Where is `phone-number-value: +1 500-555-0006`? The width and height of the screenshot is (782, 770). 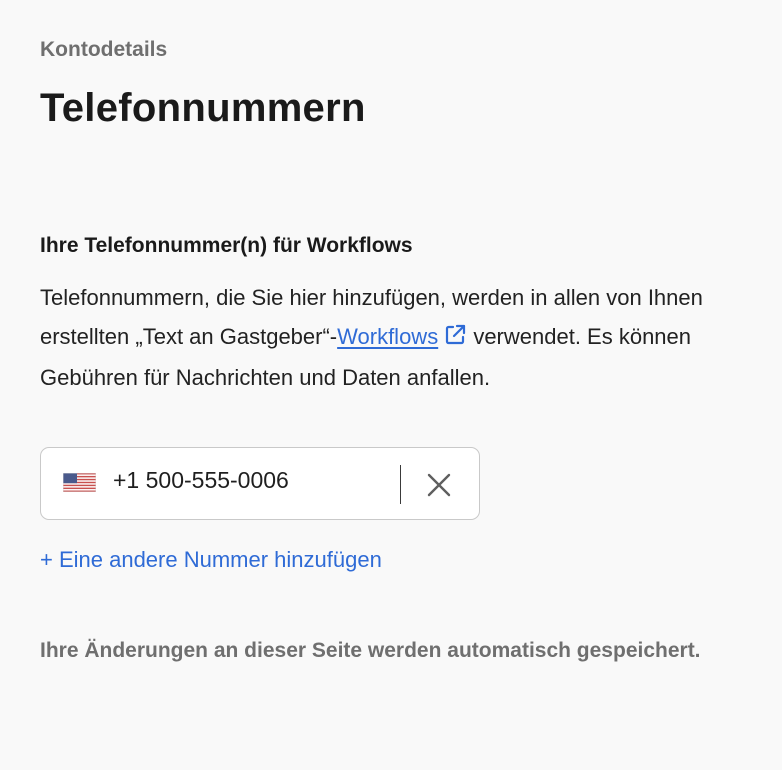 phone-number-value: +1 500-555-0006 is located at coordinates (201, 480).